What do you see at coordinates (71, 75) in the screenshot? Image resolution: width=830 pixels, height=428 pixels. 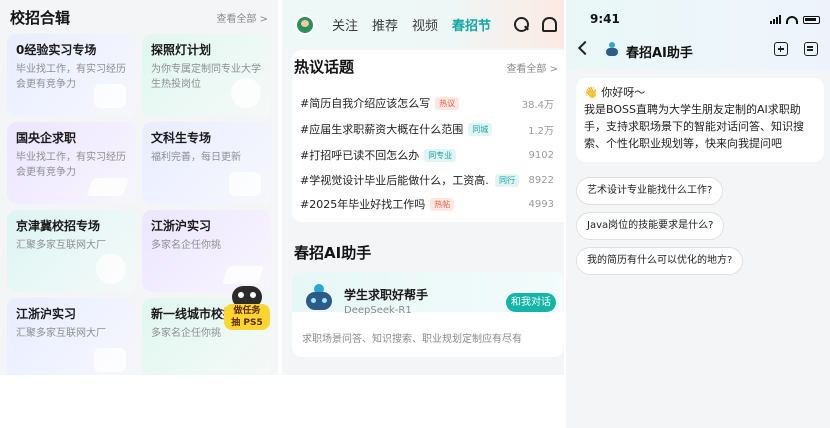 I see `collection-card: 0经验实习专场 毕业找工作，有实习经历会更有竞争力` at bounding box center [71, 75].